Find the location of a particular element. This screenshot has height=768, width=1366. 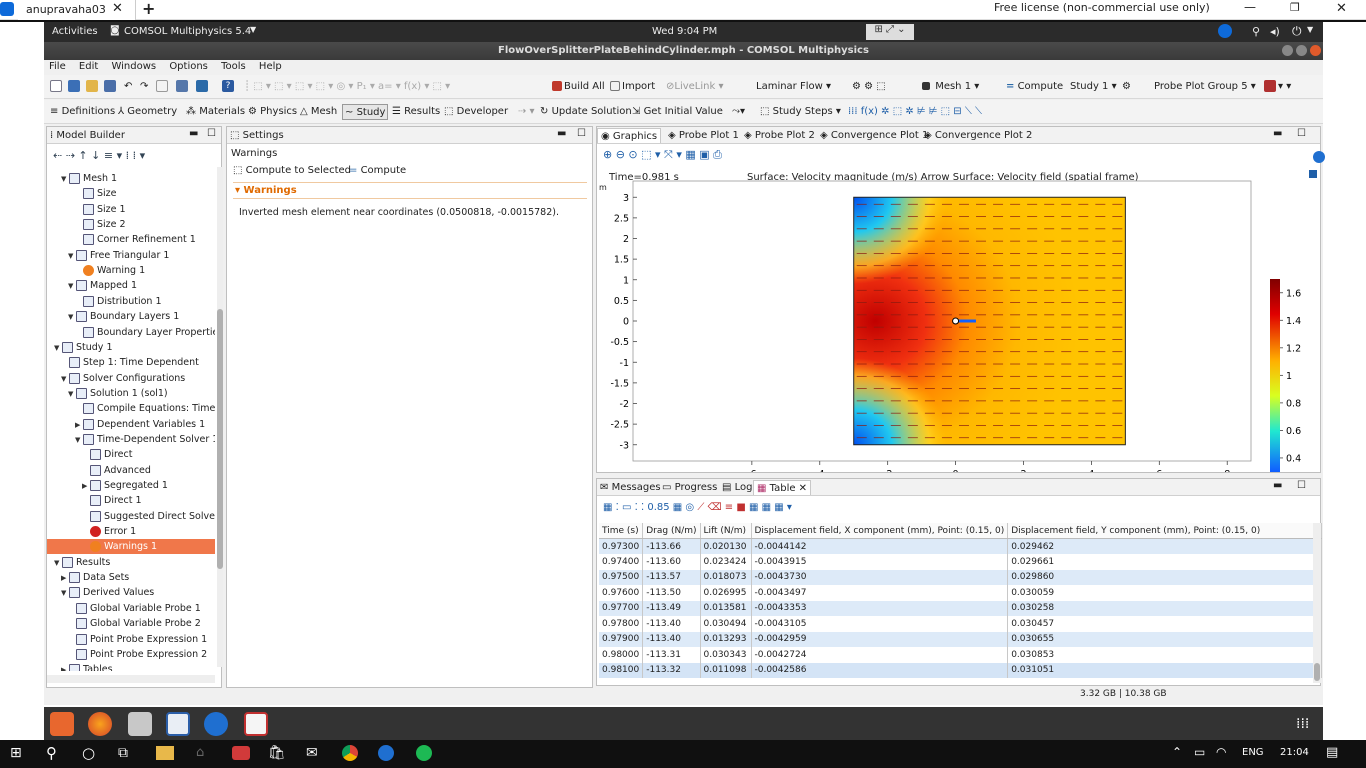

tree-item: Warnings 1 is located at coordinates (131, 547).